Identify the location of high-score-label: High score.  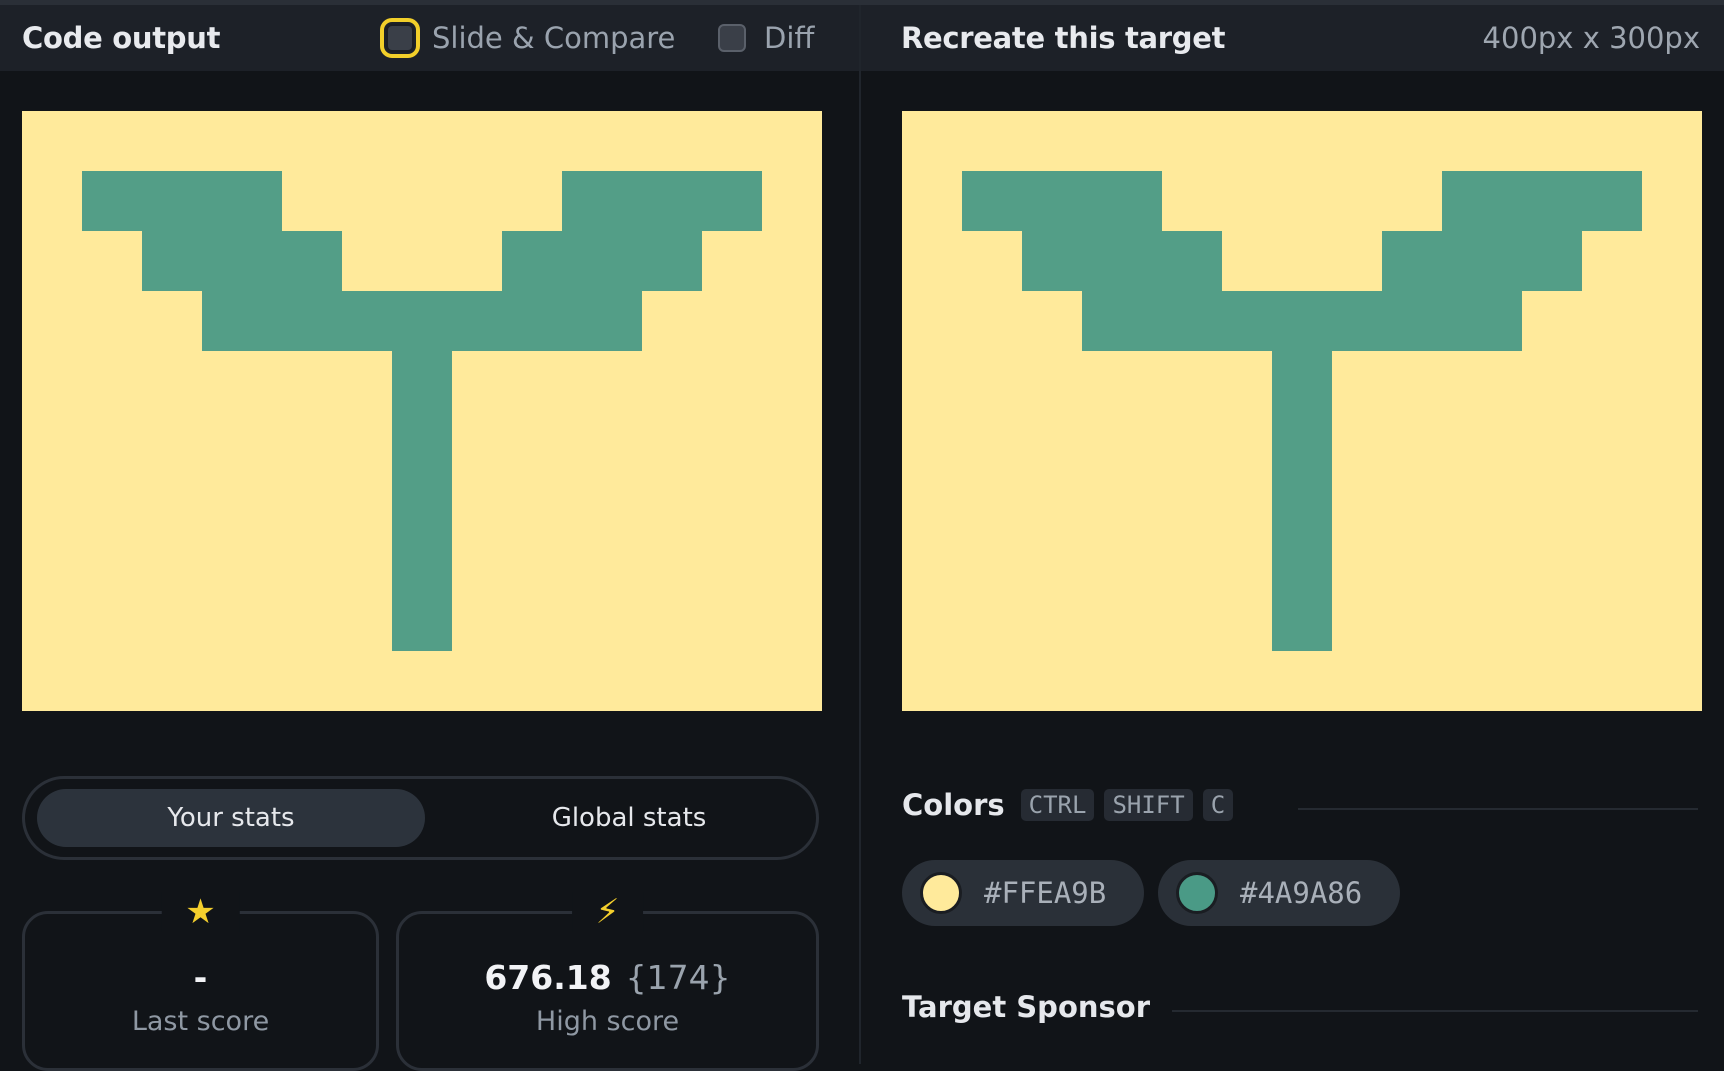
(607, 1021).